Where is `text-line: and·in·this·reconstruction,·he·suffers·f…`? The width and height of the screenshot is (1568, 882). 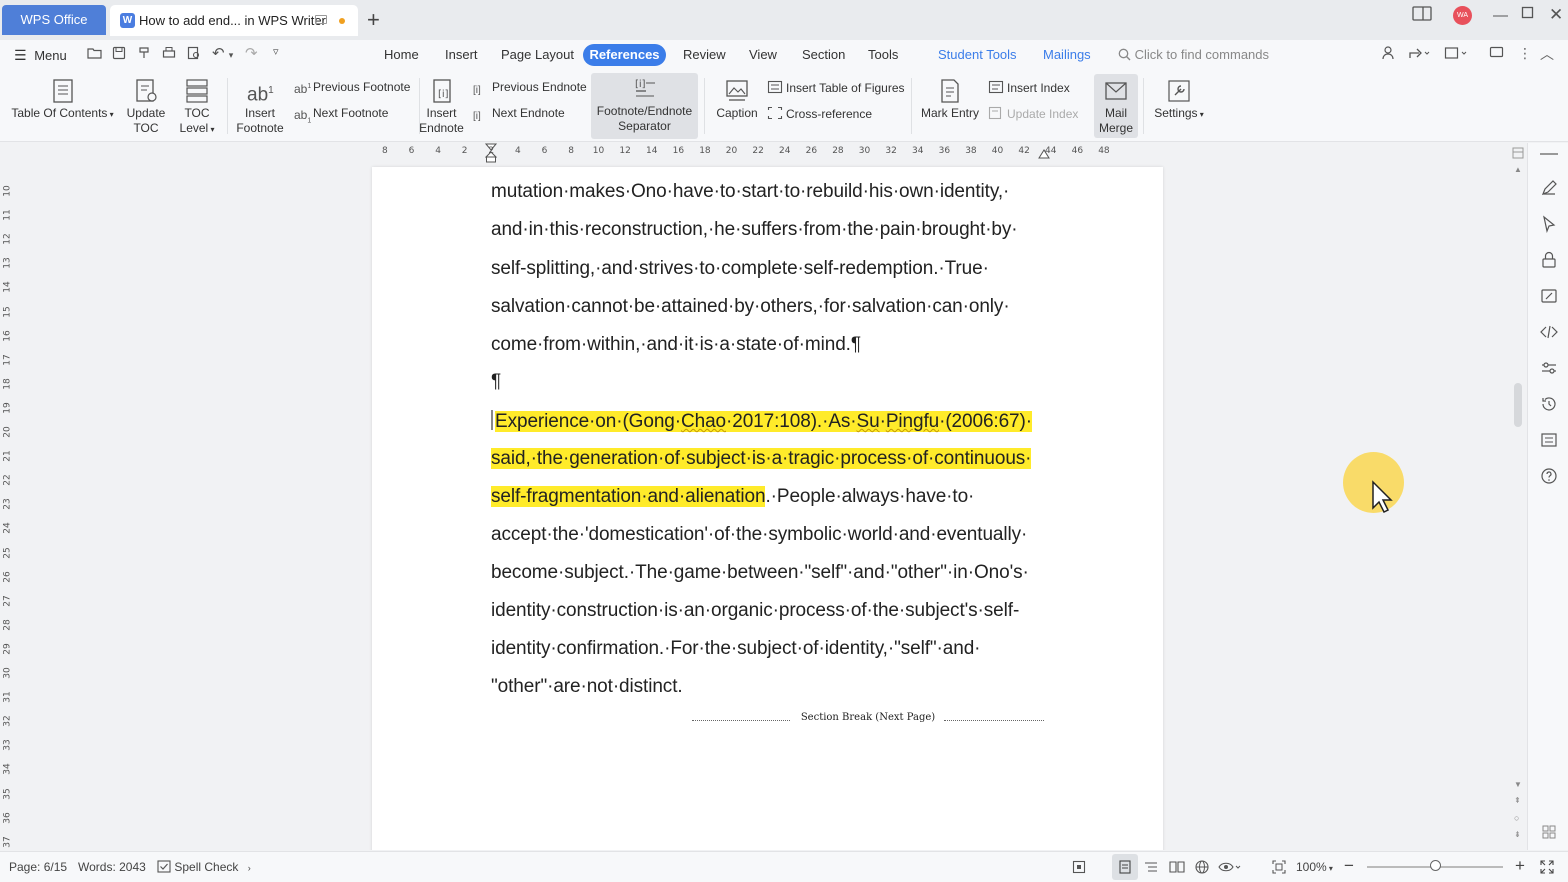
text-line: and·in·this·reconstruction,·he·suffers·f… is located at coordinates (754, 230).